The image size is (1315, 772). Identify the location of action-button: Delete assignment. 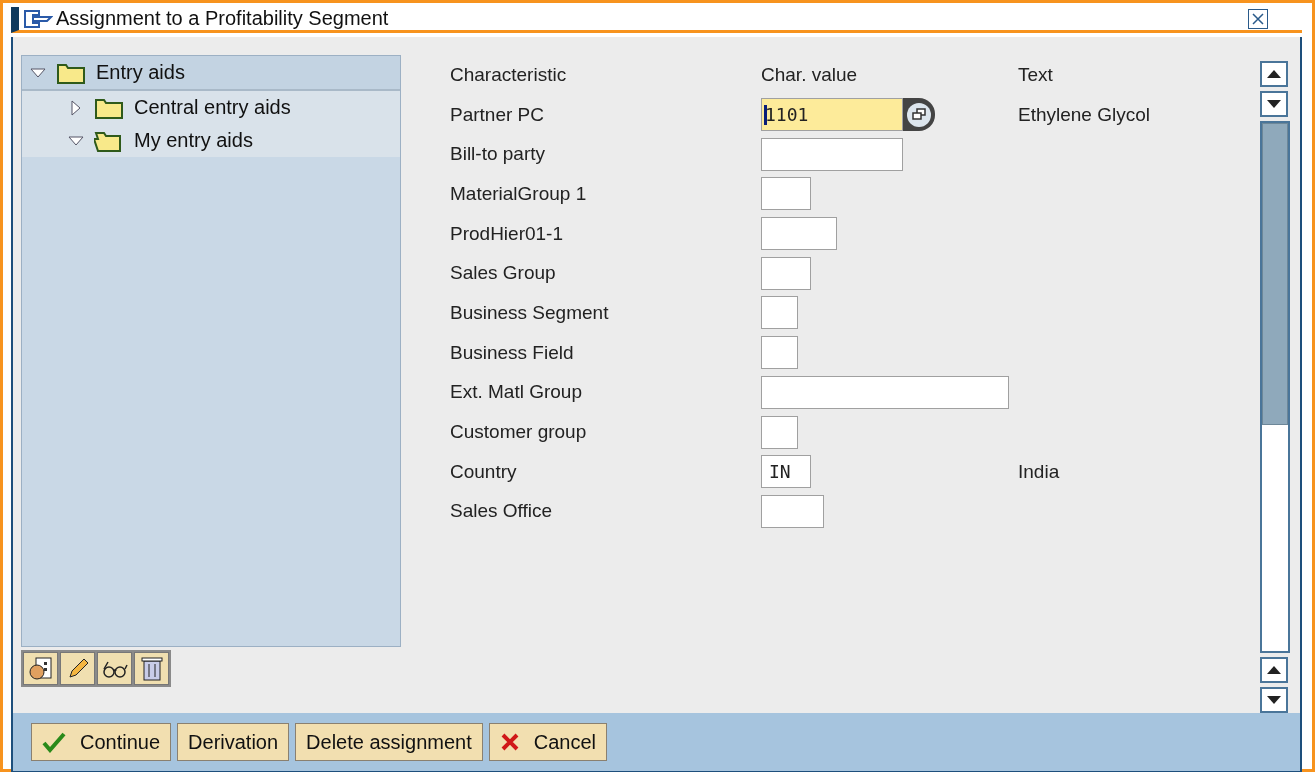
(389, 742).